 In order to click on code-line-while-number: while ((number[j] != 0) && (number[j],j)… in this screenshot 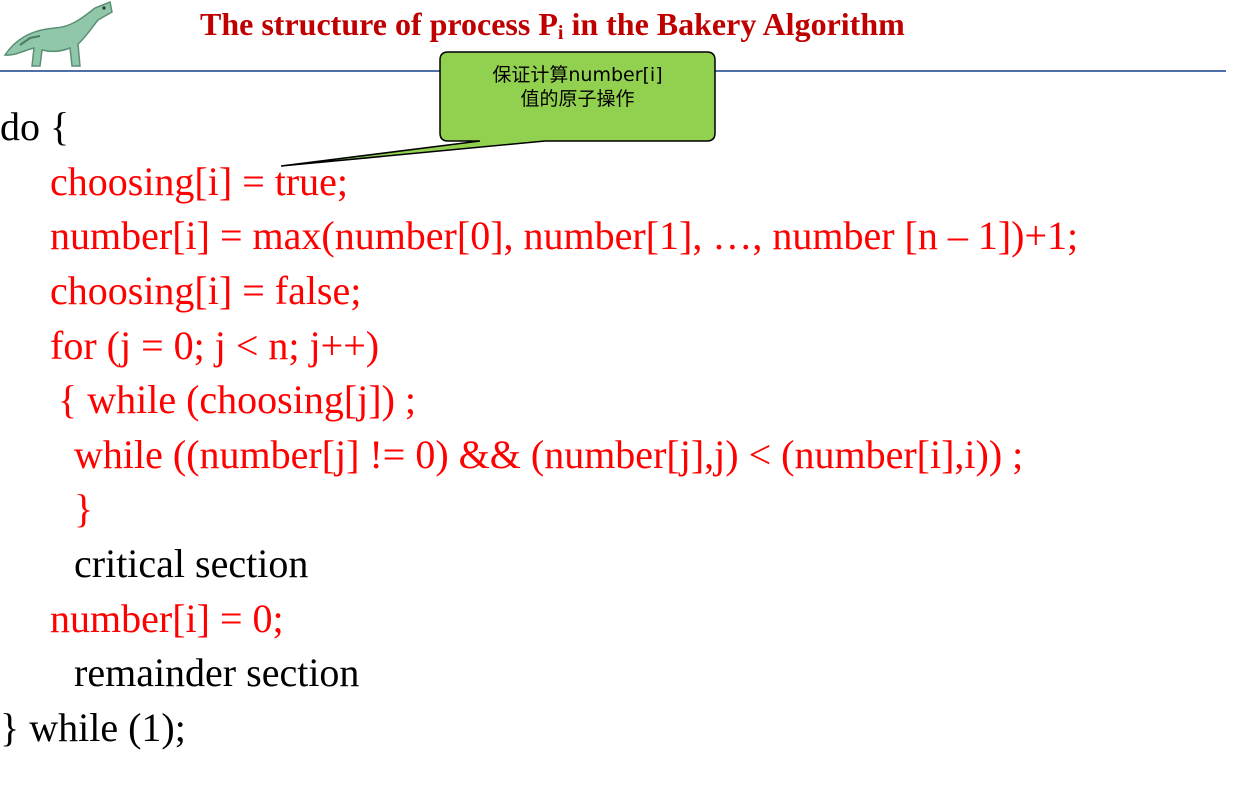, I will do `click(549, 454)`.